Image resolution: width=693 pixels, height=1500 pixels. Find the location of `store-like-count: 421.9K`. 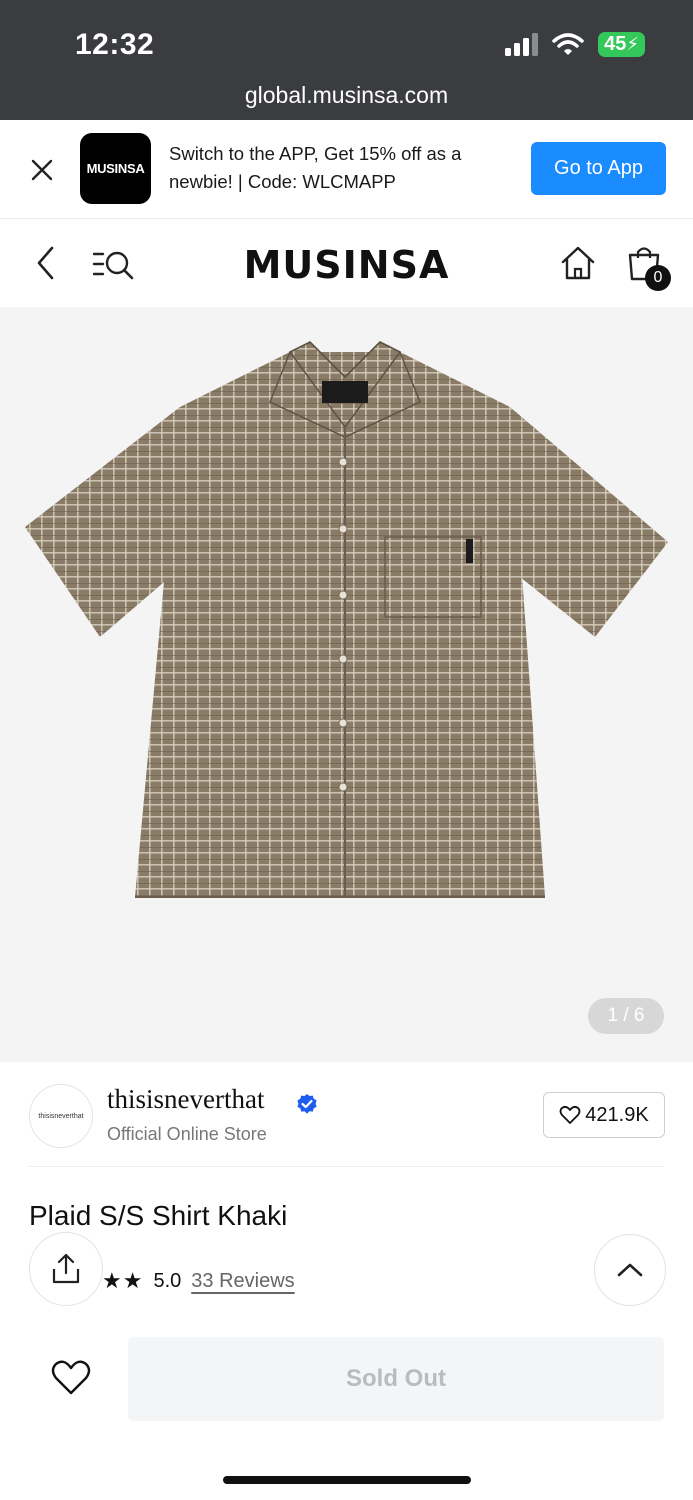

store-like-count: 421.9K is located at coordinates (617, 1114).